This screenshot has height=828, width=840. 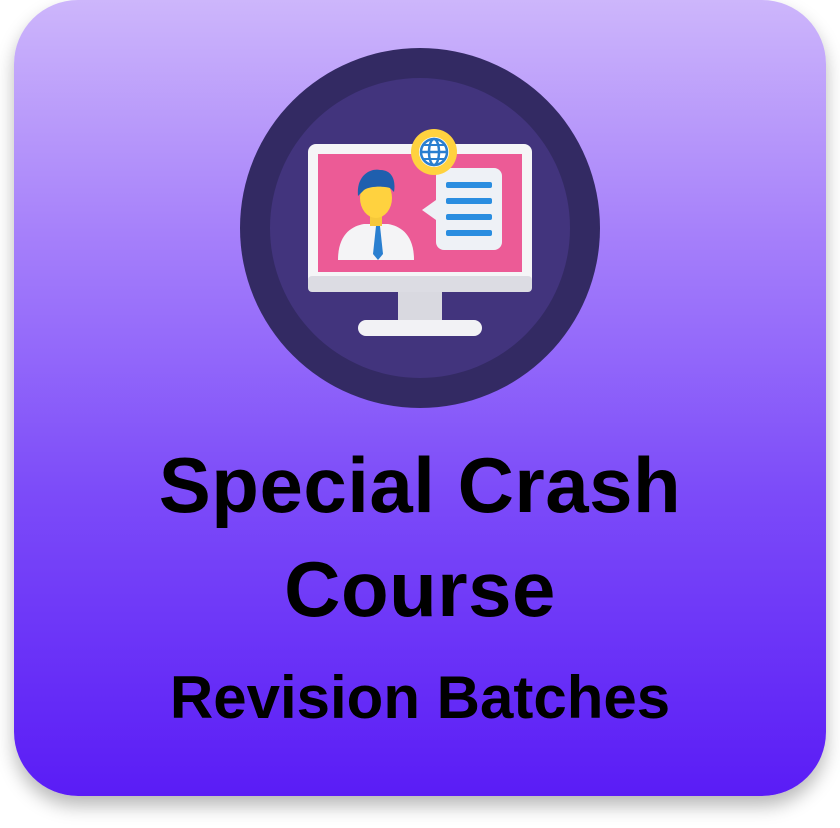 I want to click on course-subtitle: Revision Batches, so click(x=420, y=697).